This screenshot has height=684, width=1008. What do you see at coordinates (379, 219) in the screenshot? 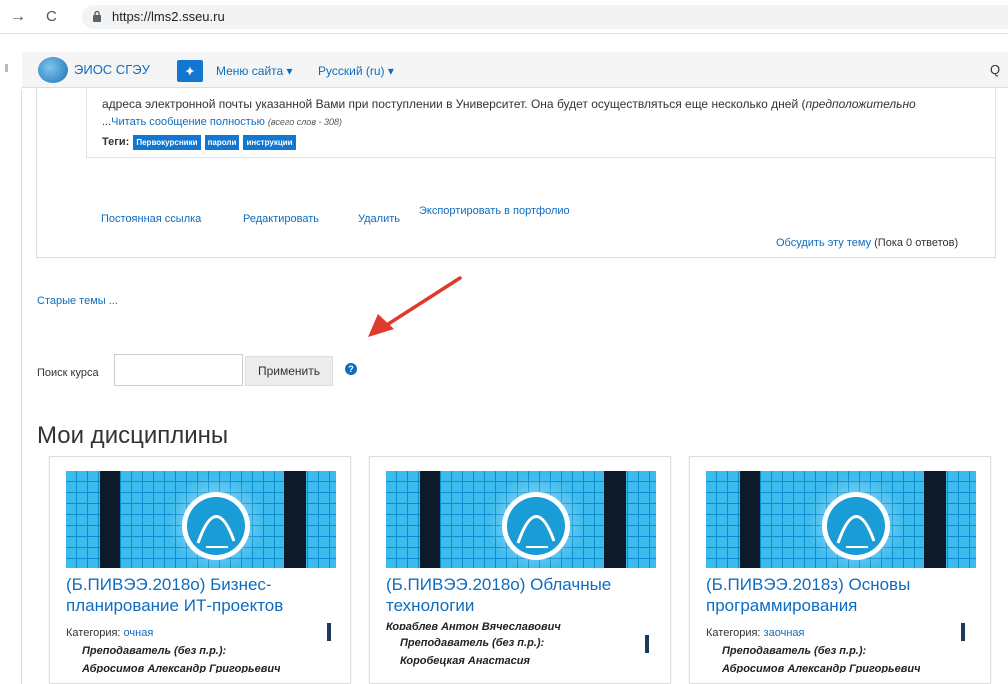
I see `delete-link: Удалить` at bounding box center [379, 219].